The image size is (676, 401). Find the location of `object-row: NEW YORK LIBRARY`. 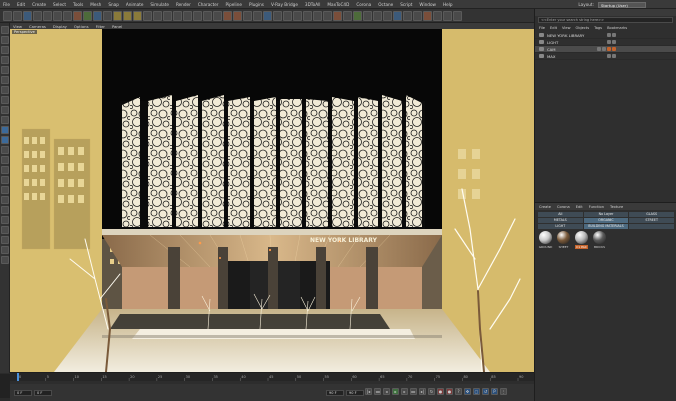

object-row: NEW YORK LIBRARY is located at coordinates (605, 35).